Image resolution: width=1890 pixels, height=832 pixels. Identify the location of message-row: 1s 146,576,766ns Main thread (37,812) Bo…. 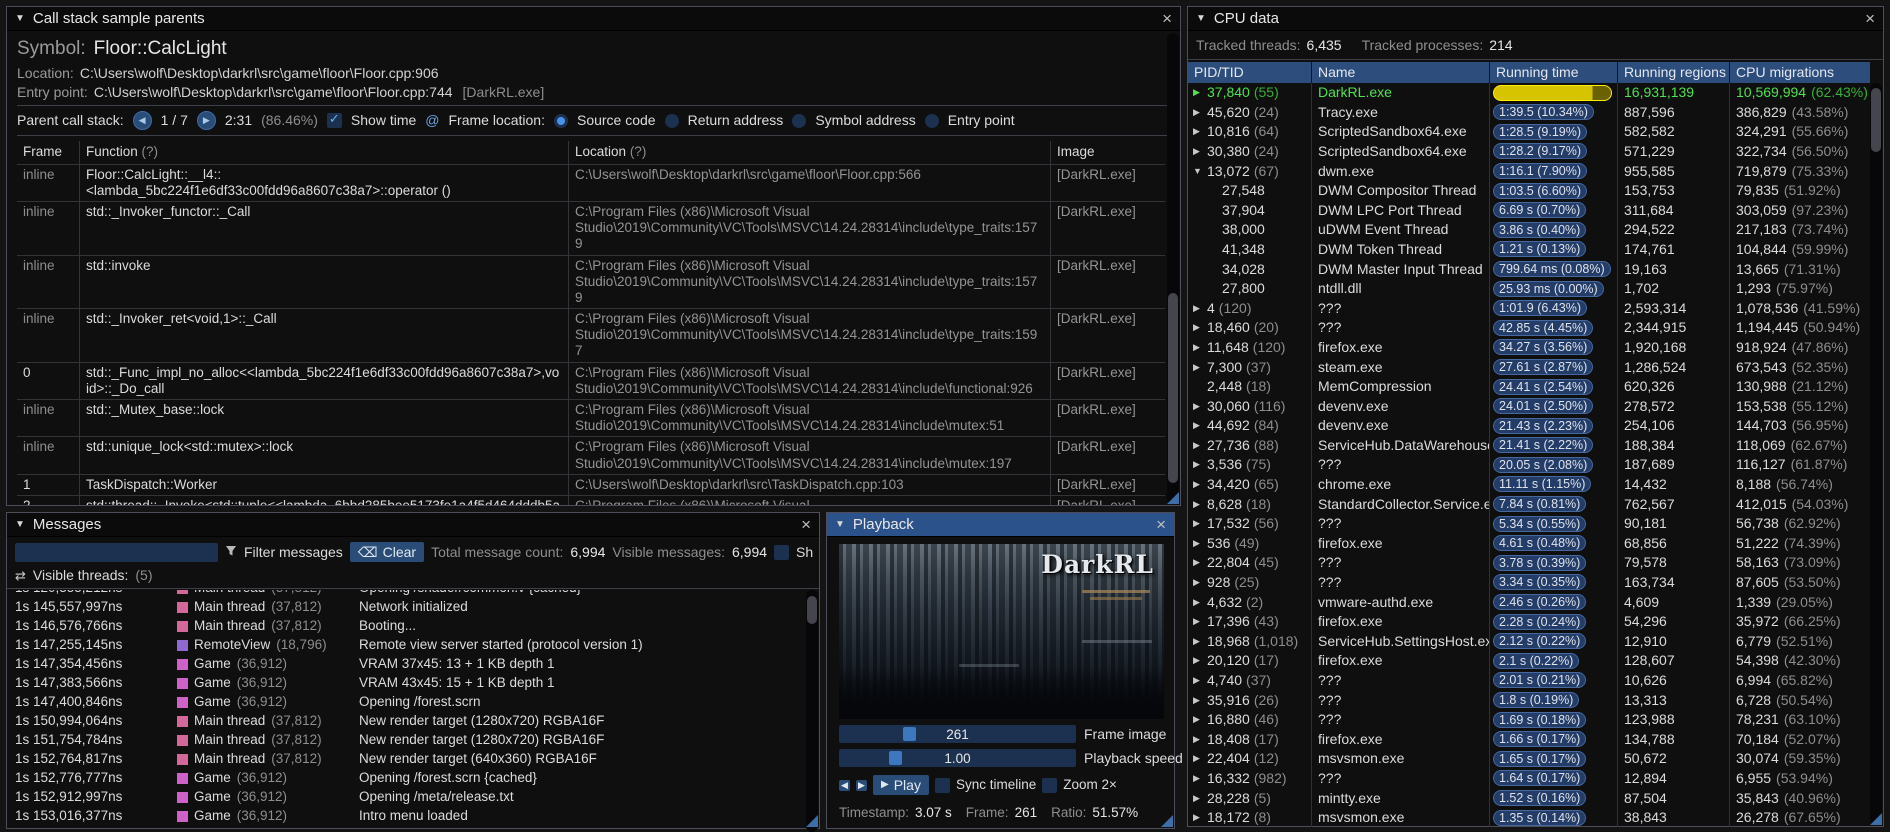
(413, 626).